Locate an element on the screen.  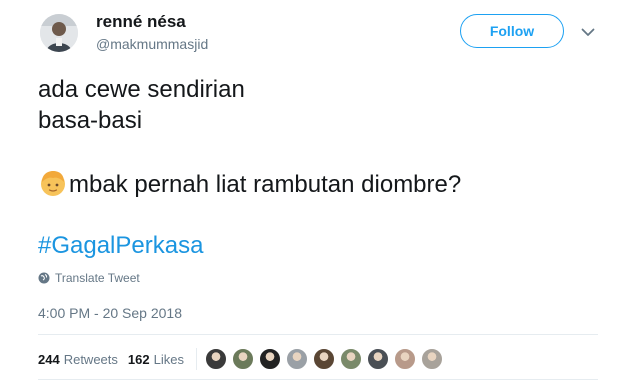
retweets-count: 244 is located at coordinates (49, 359).